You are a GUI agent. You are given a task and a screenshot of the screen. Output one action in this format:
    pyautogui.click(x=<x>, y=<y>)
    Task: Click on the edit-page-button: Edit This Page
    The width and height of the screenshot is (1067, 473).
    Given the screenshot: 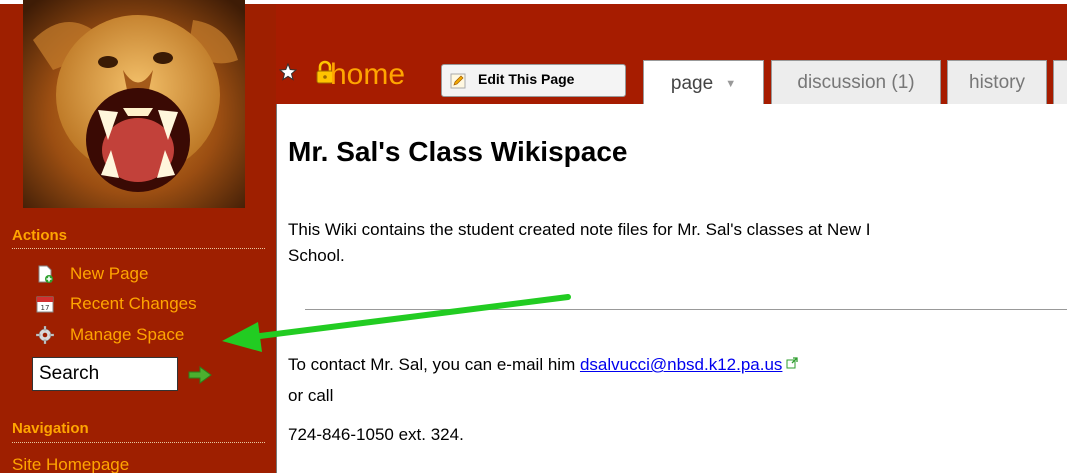 What is the action you would take?
    pyautogui.click(x=533, y=80)
    